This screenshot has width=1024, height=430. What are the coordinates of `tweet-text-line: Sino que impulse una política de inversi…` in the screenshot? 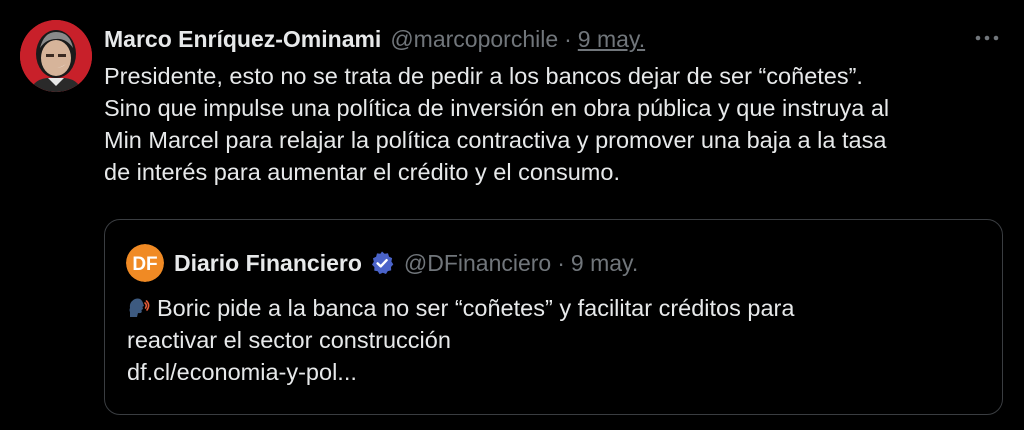 It's located at (497, 108).